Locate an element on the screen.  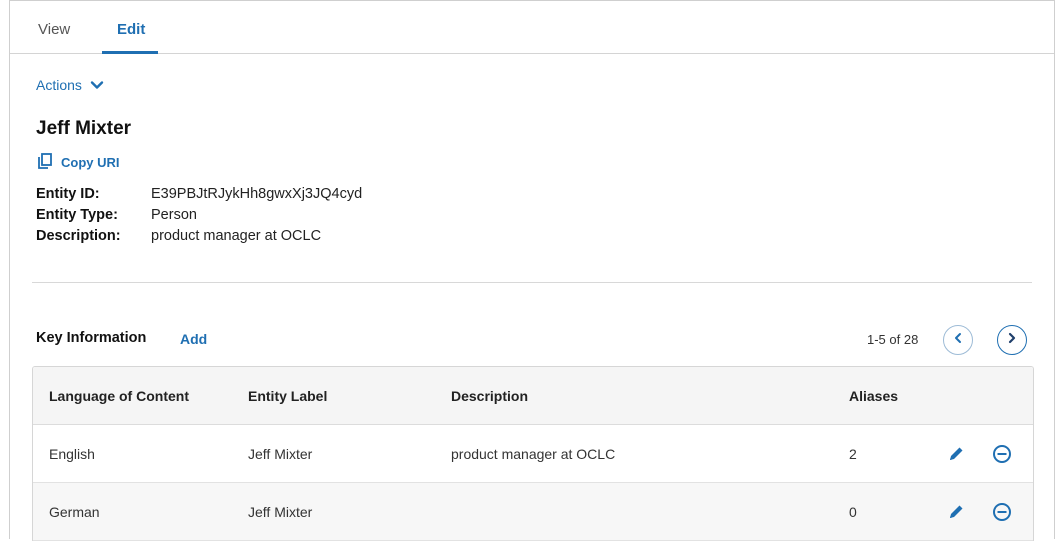
pagination-count: 1-5 of 28 is located at coordinates (893, 339).